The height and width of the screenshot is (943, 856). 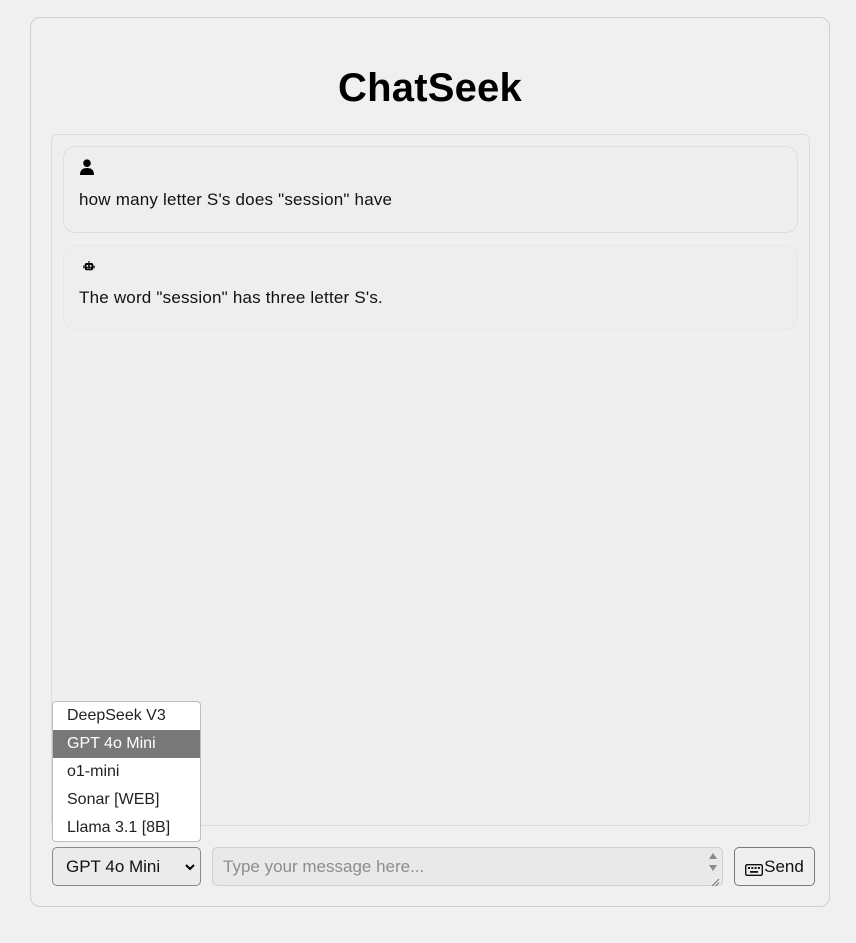 What do you see at coordinates (460, 866) in the screenshot?
I see `message-input` at bounding box center [460, 866].